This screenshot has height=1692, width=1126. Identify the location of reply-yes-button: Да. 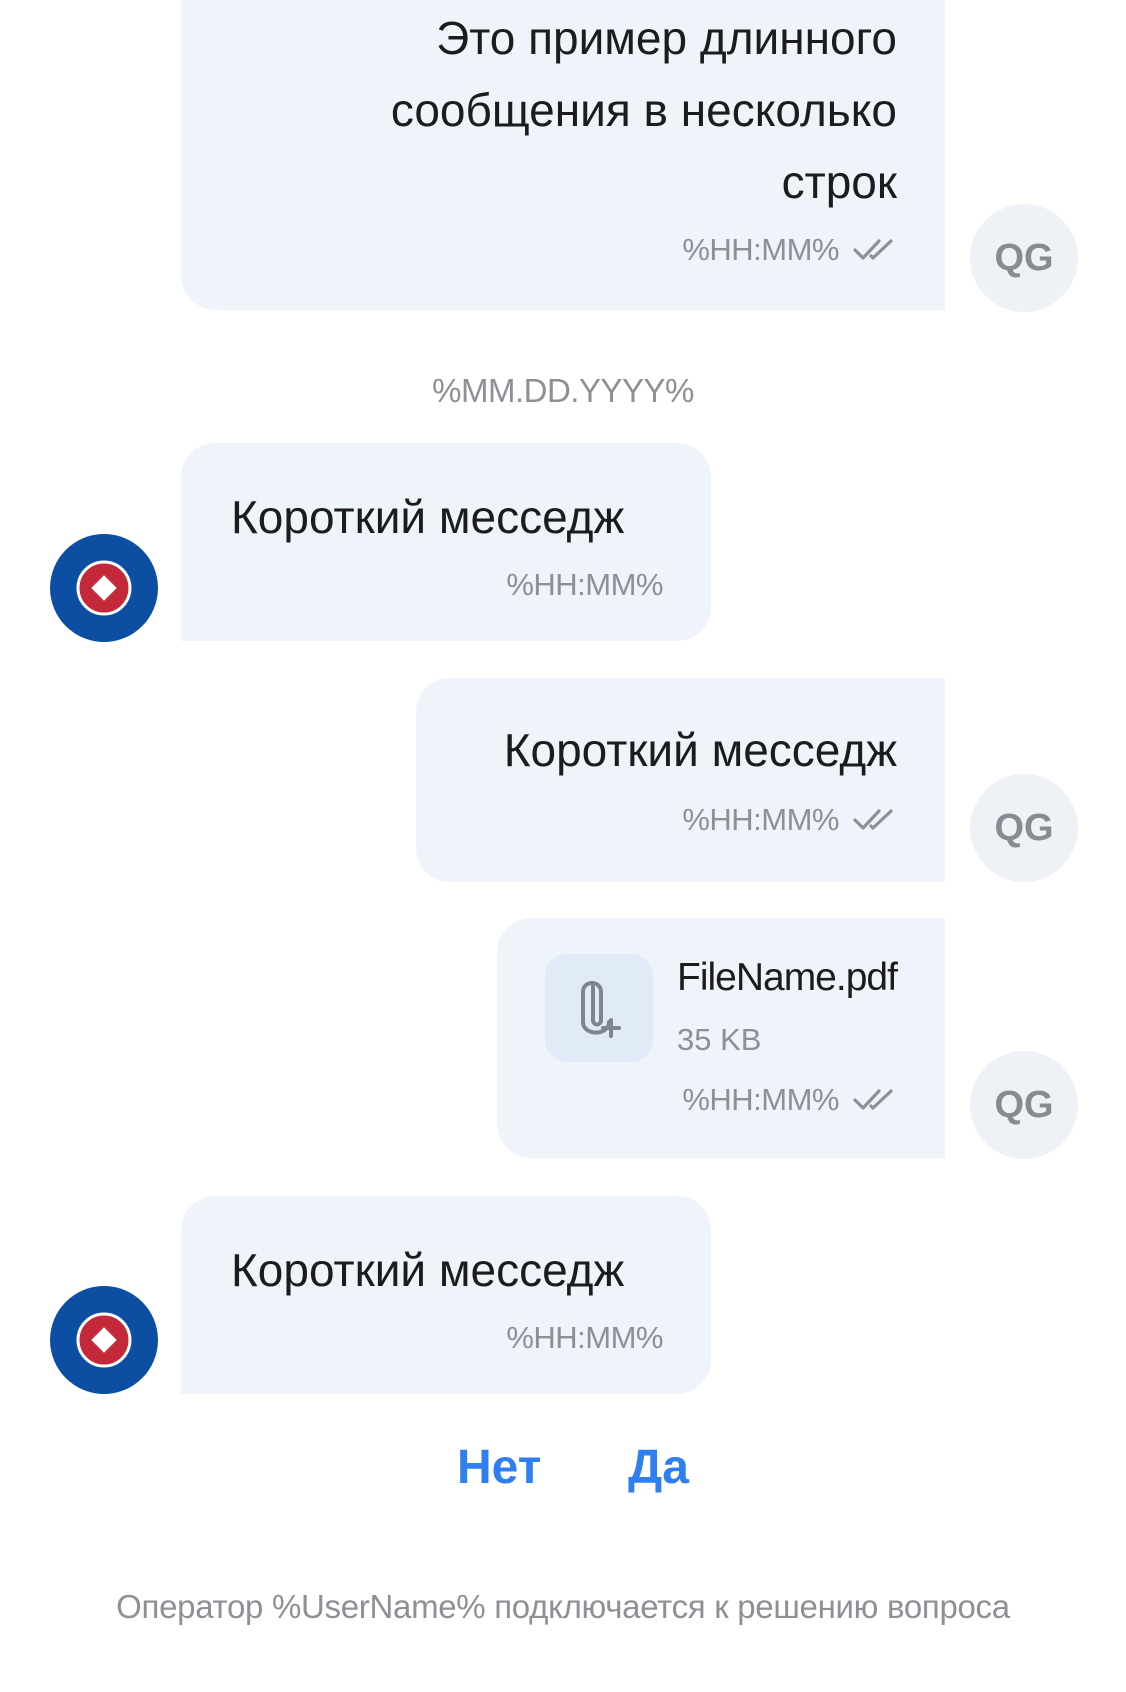
(658, 1467).